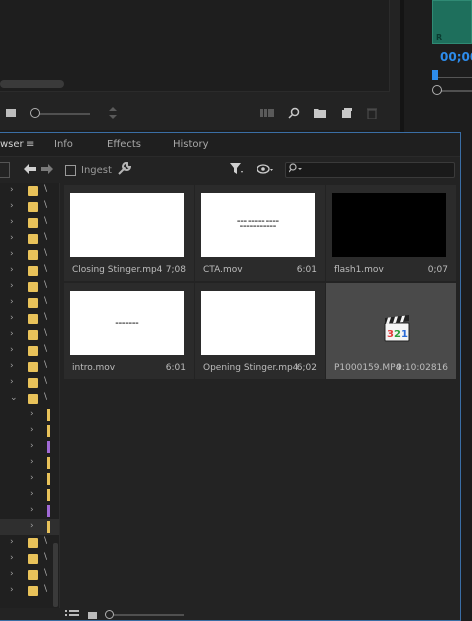 Image resolution: width=472 pixels, height=621 pixels. I want to click on file-tile: Opening Stinger.mp4 6;02, so click(260, 331).